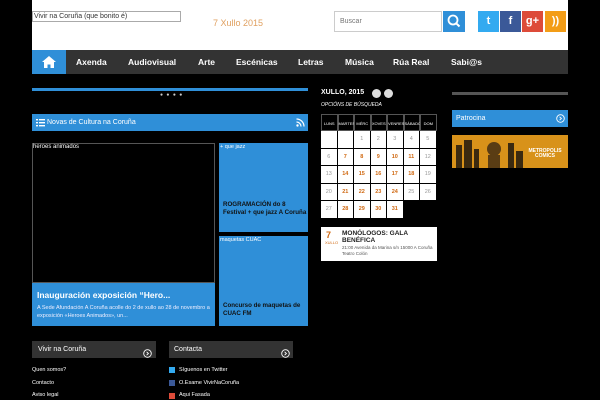  What do you see at coordinates (362, 175) in the screenshot?
I see `calendar-day: 15` at bounding box center [362, 175].